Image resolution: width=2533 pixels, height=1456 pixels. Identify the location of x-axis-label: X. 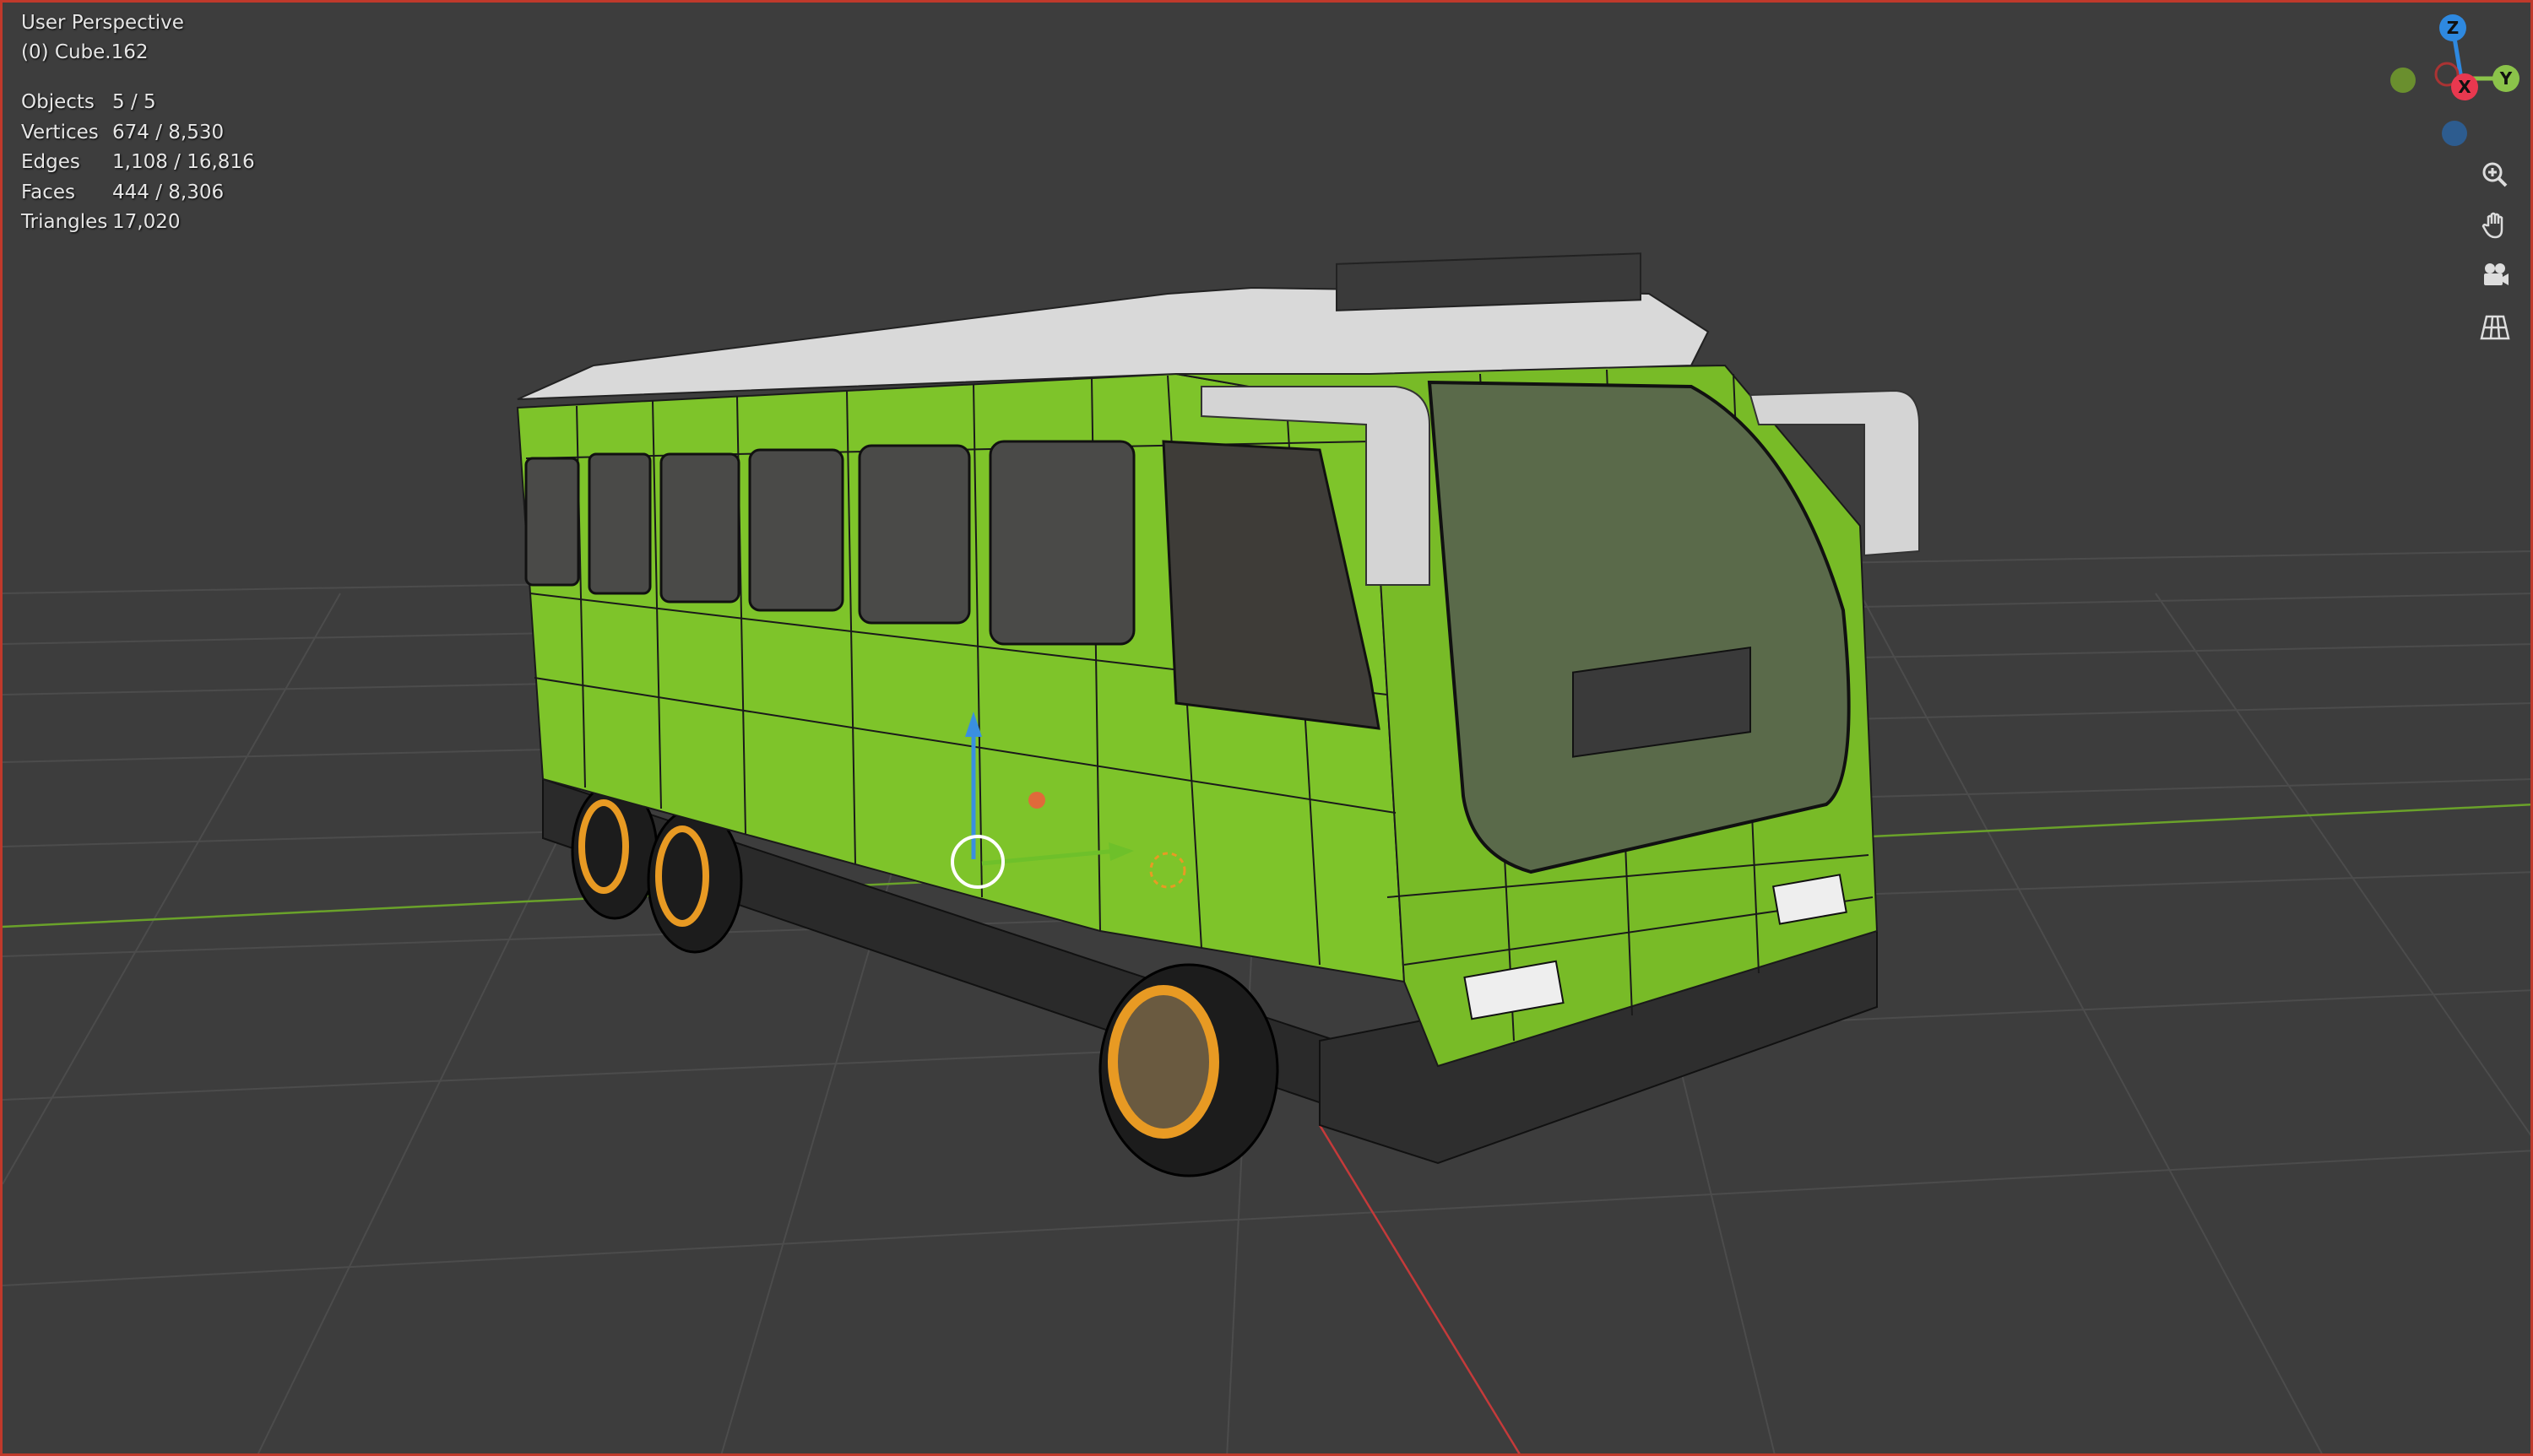
(2465, 87).